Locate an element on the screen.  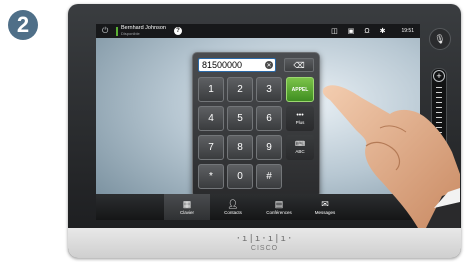
tab-keypad: ▦ Clavier is located at coordinates (187, 207).